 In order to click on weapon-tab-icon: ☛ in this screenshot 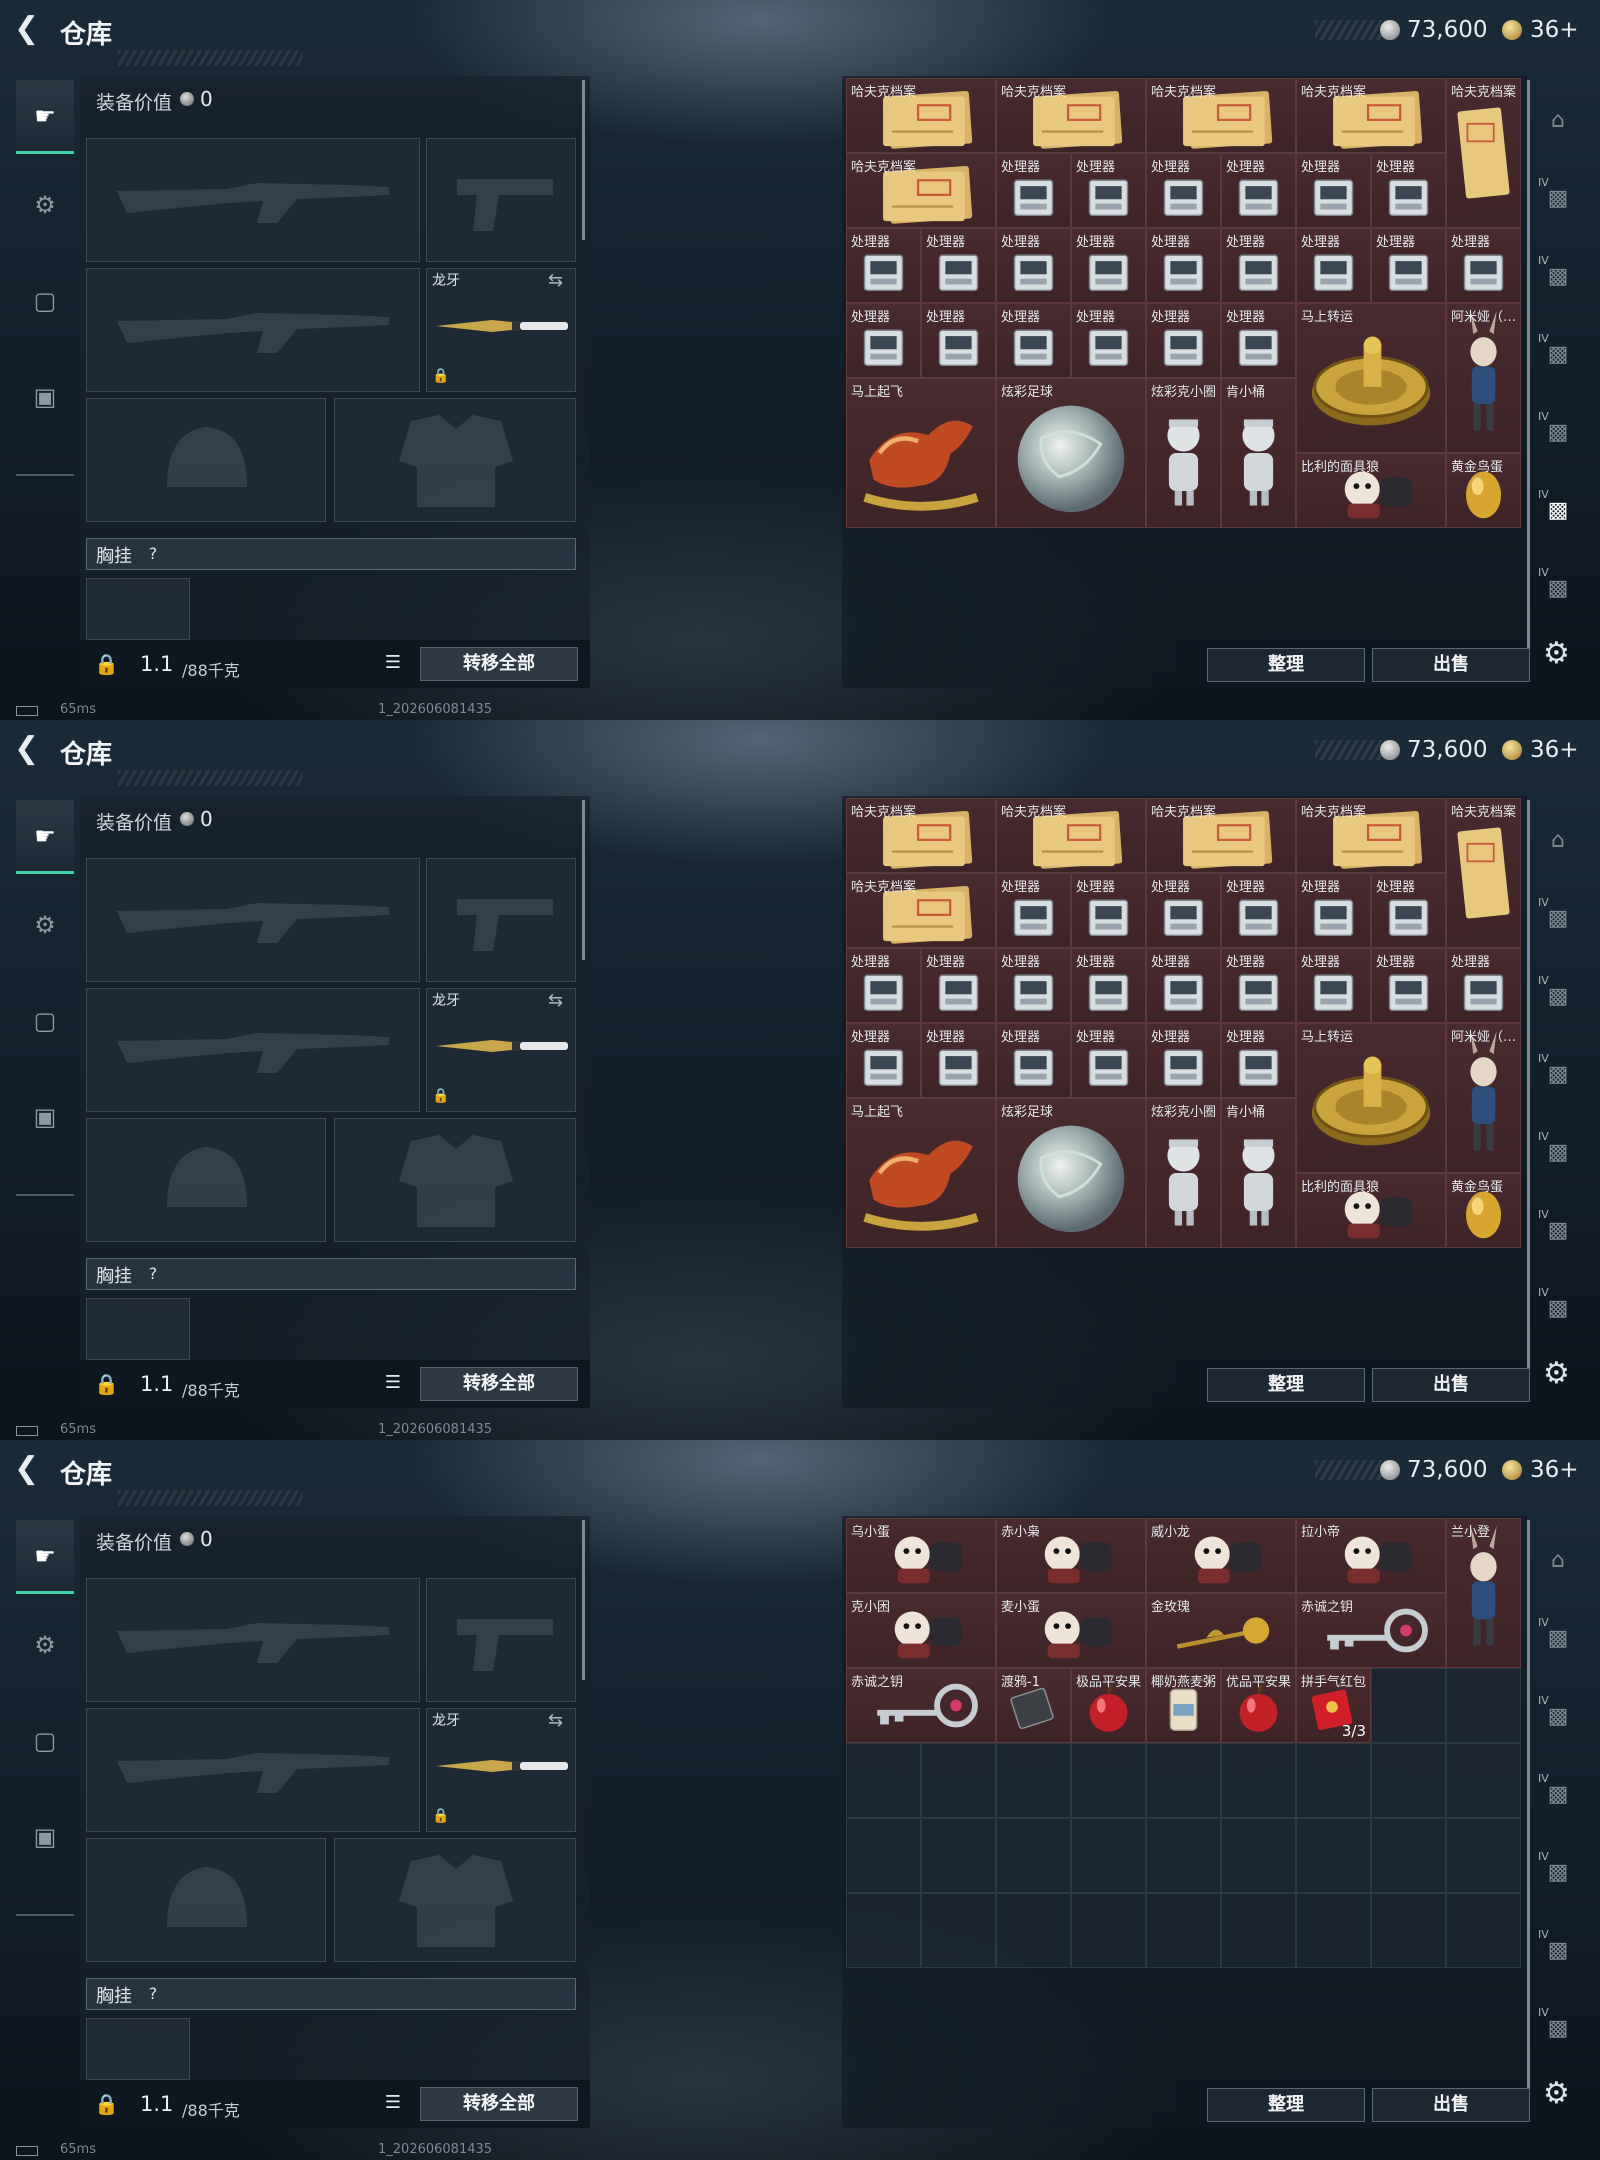, I will do `click(45, 1557)`.